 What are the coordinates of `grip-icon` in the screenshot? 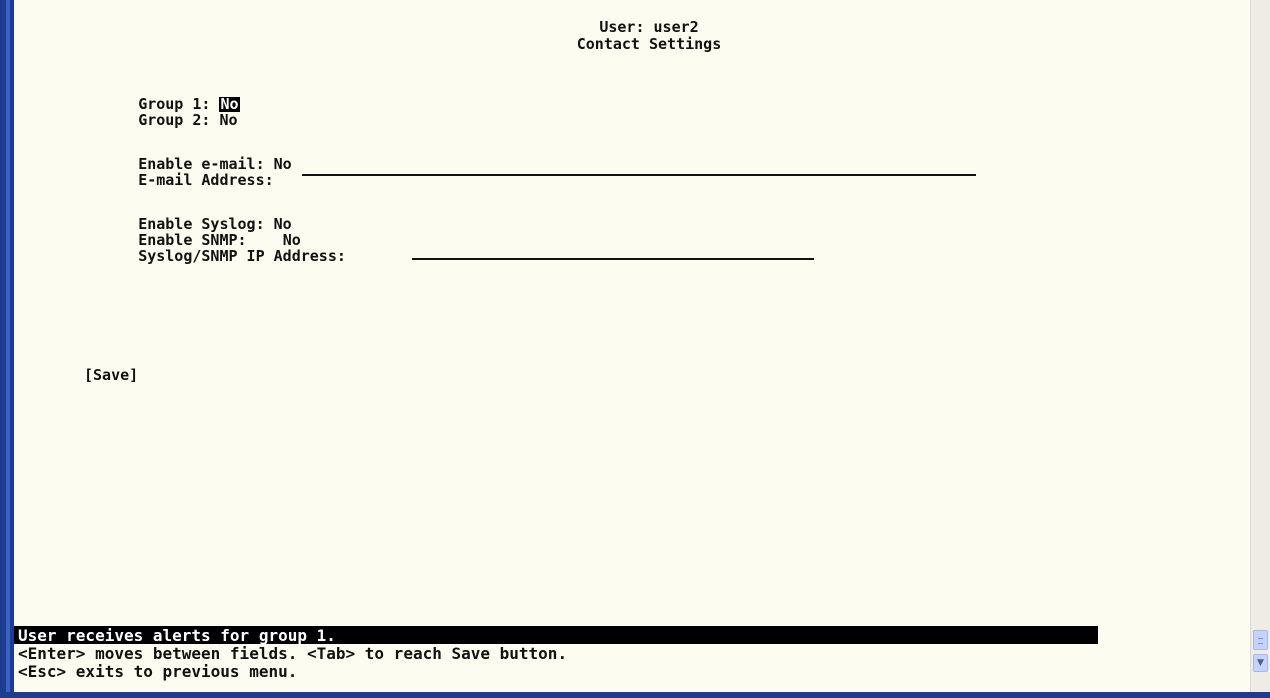 It's located at (1260, 640).